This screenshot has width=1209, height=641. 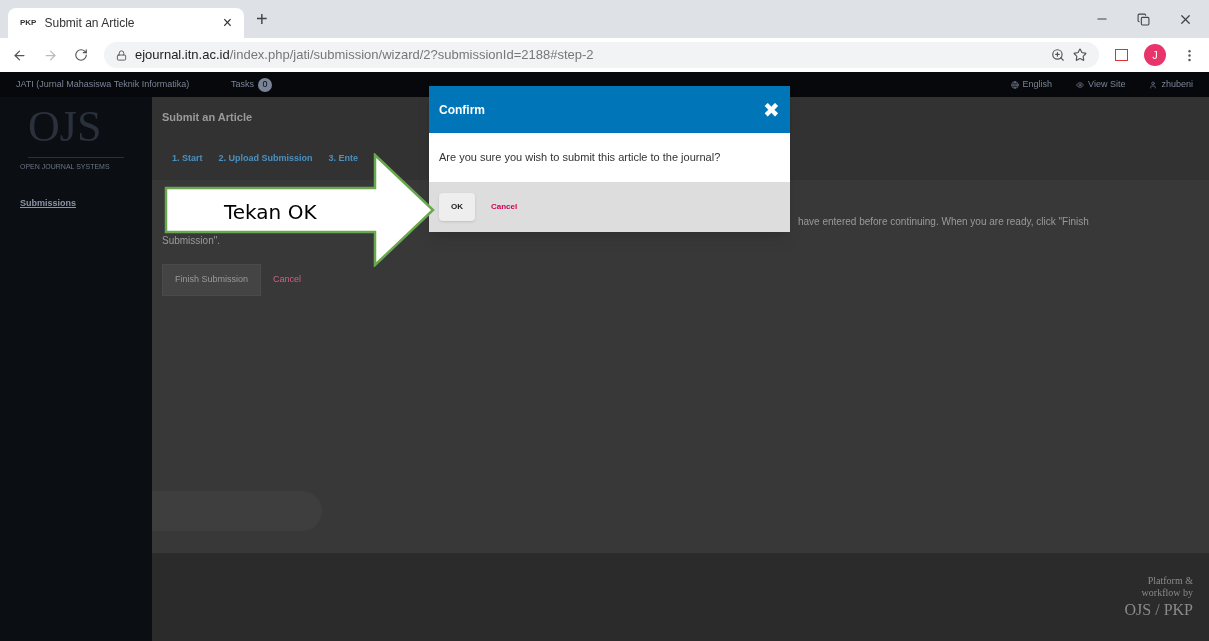 I want to click on finish-submission-button: Finish Submission, so click(x=212, y=280).